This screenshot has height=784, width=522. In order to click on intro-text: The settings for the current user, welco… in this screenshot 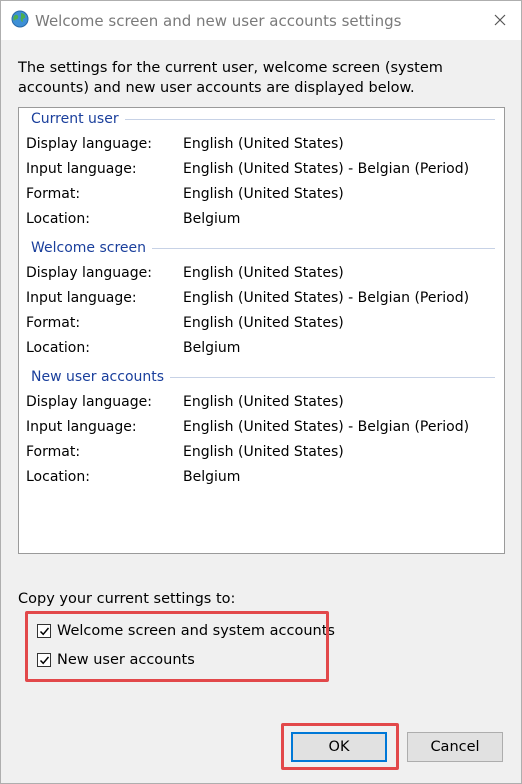, I will do `click(230, 78)`.